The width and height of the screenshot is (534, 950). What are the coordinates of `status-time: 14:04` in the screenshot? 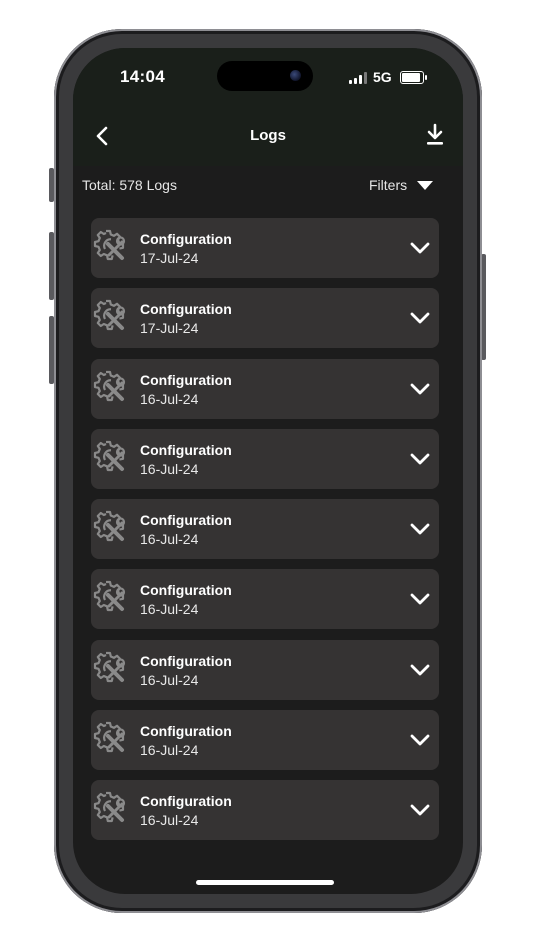 It's located at (142, 76).